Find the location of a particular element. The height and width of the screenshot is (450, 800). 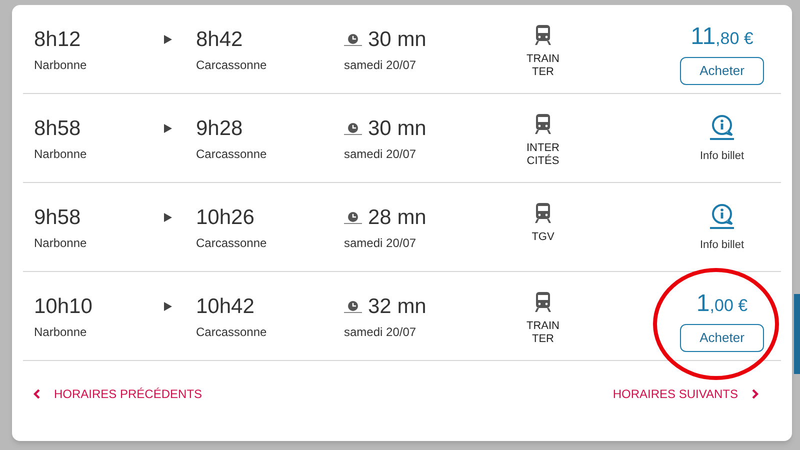

chevron-left-icon is located at coordinates (36, 394).